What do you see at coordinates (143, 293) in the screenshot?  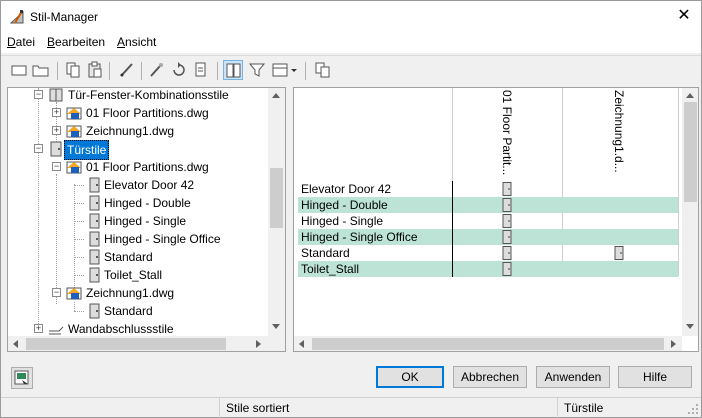 I see `tree-item-drawing: − Zeichnung1.dwg` at bounding box center [143, 293].